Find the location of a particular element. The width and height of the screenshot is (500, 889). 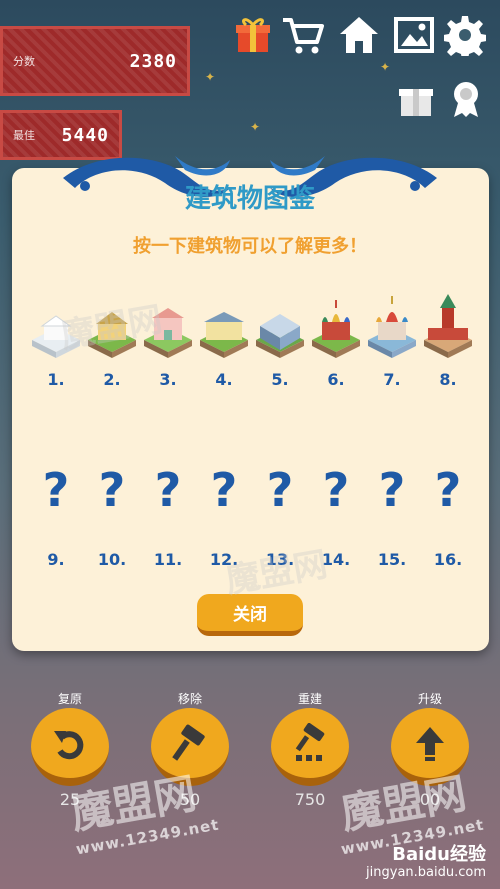

building-number: 15. is located at coordinates (392, 559).